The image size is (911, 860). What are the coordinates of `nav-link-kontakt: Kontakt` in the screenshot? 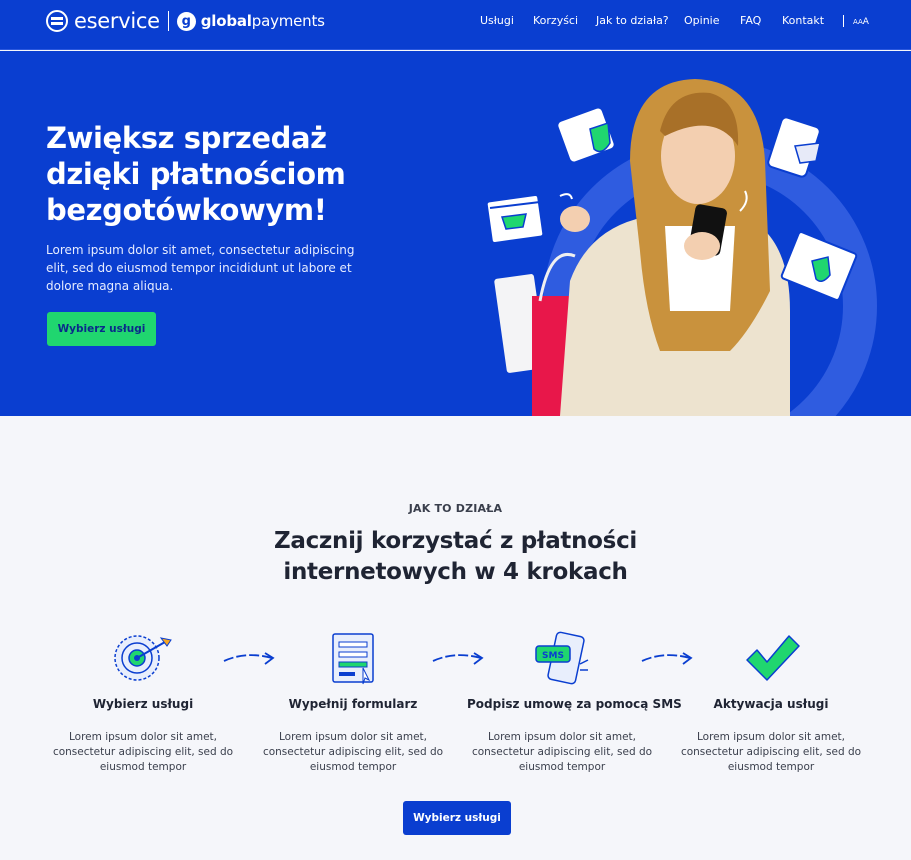 It's located at (803, 22).